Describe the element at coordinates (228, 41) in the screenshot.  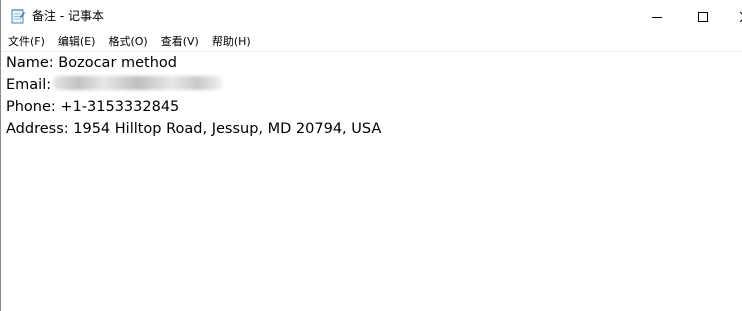
I see `menu-help: 帮助(H)` at that location.